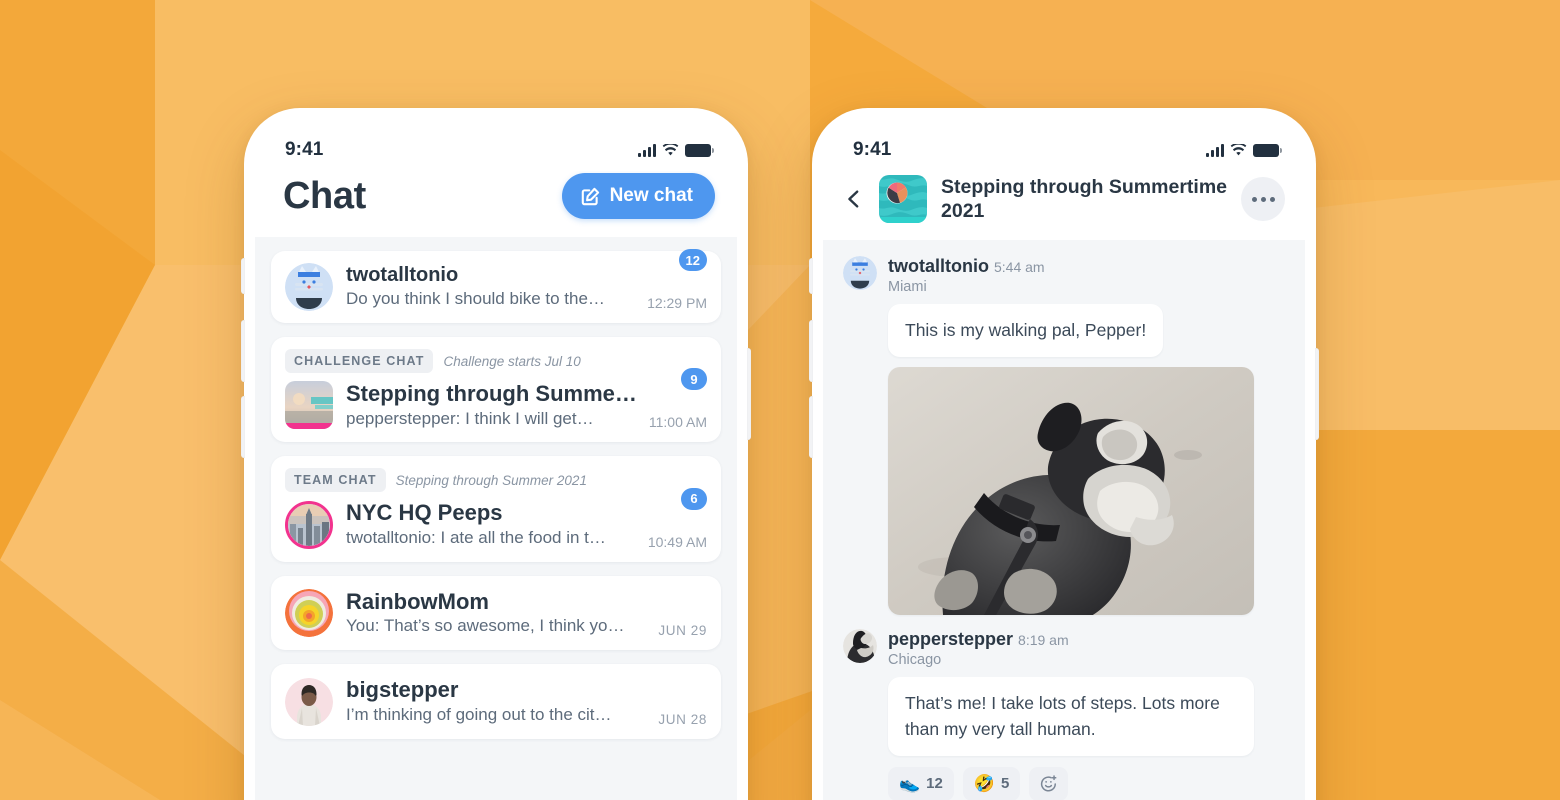  What do you see at coordinates (1267, 150) in the screenshot?
I see `battery-full-icon` at bounding box center [1267, 150].